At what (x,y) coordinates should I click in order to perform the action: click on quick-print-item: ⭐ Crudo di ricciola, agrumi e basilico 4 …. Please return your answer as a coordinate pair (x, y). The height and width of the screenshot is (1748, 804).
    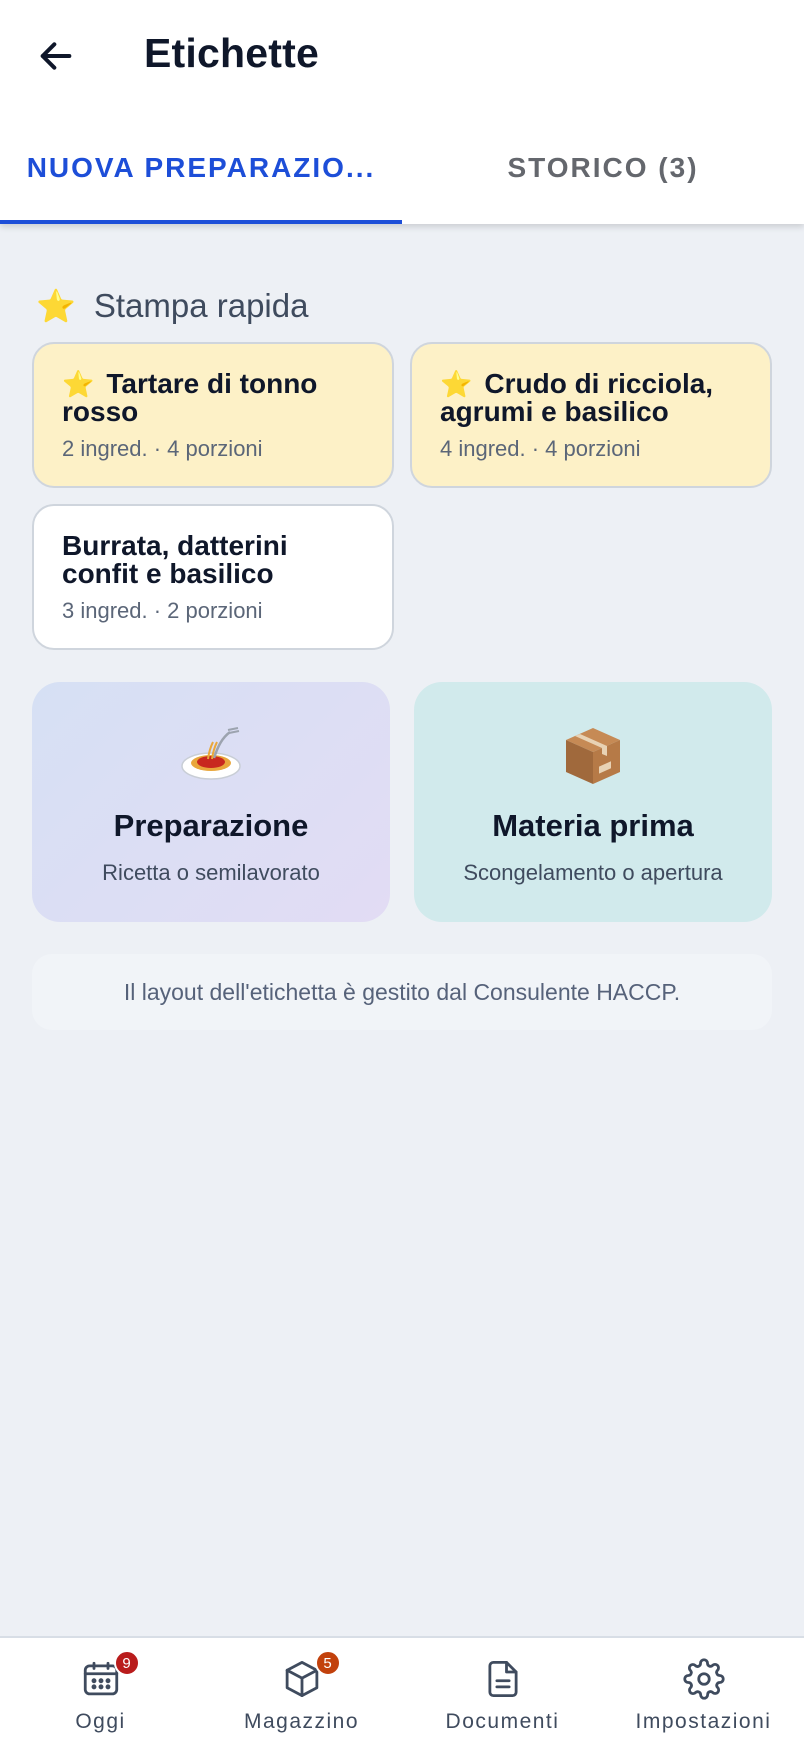
    Looking at the image, I should click on (591, 415).